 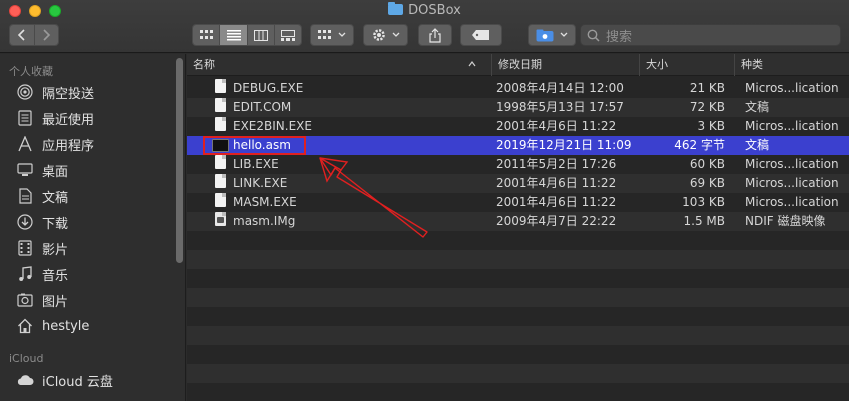 What do you see at coordinates (564, 145) in the screenshot?
I see `file-date: 2019年12月21日 11:09` at bounding box center [564, 145].